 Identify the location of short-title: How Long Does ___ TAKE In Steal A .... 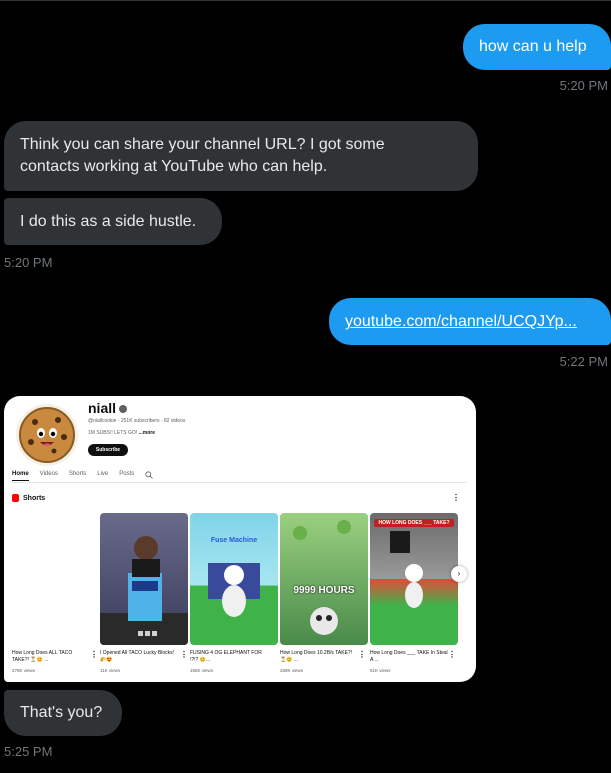
(409, 656).